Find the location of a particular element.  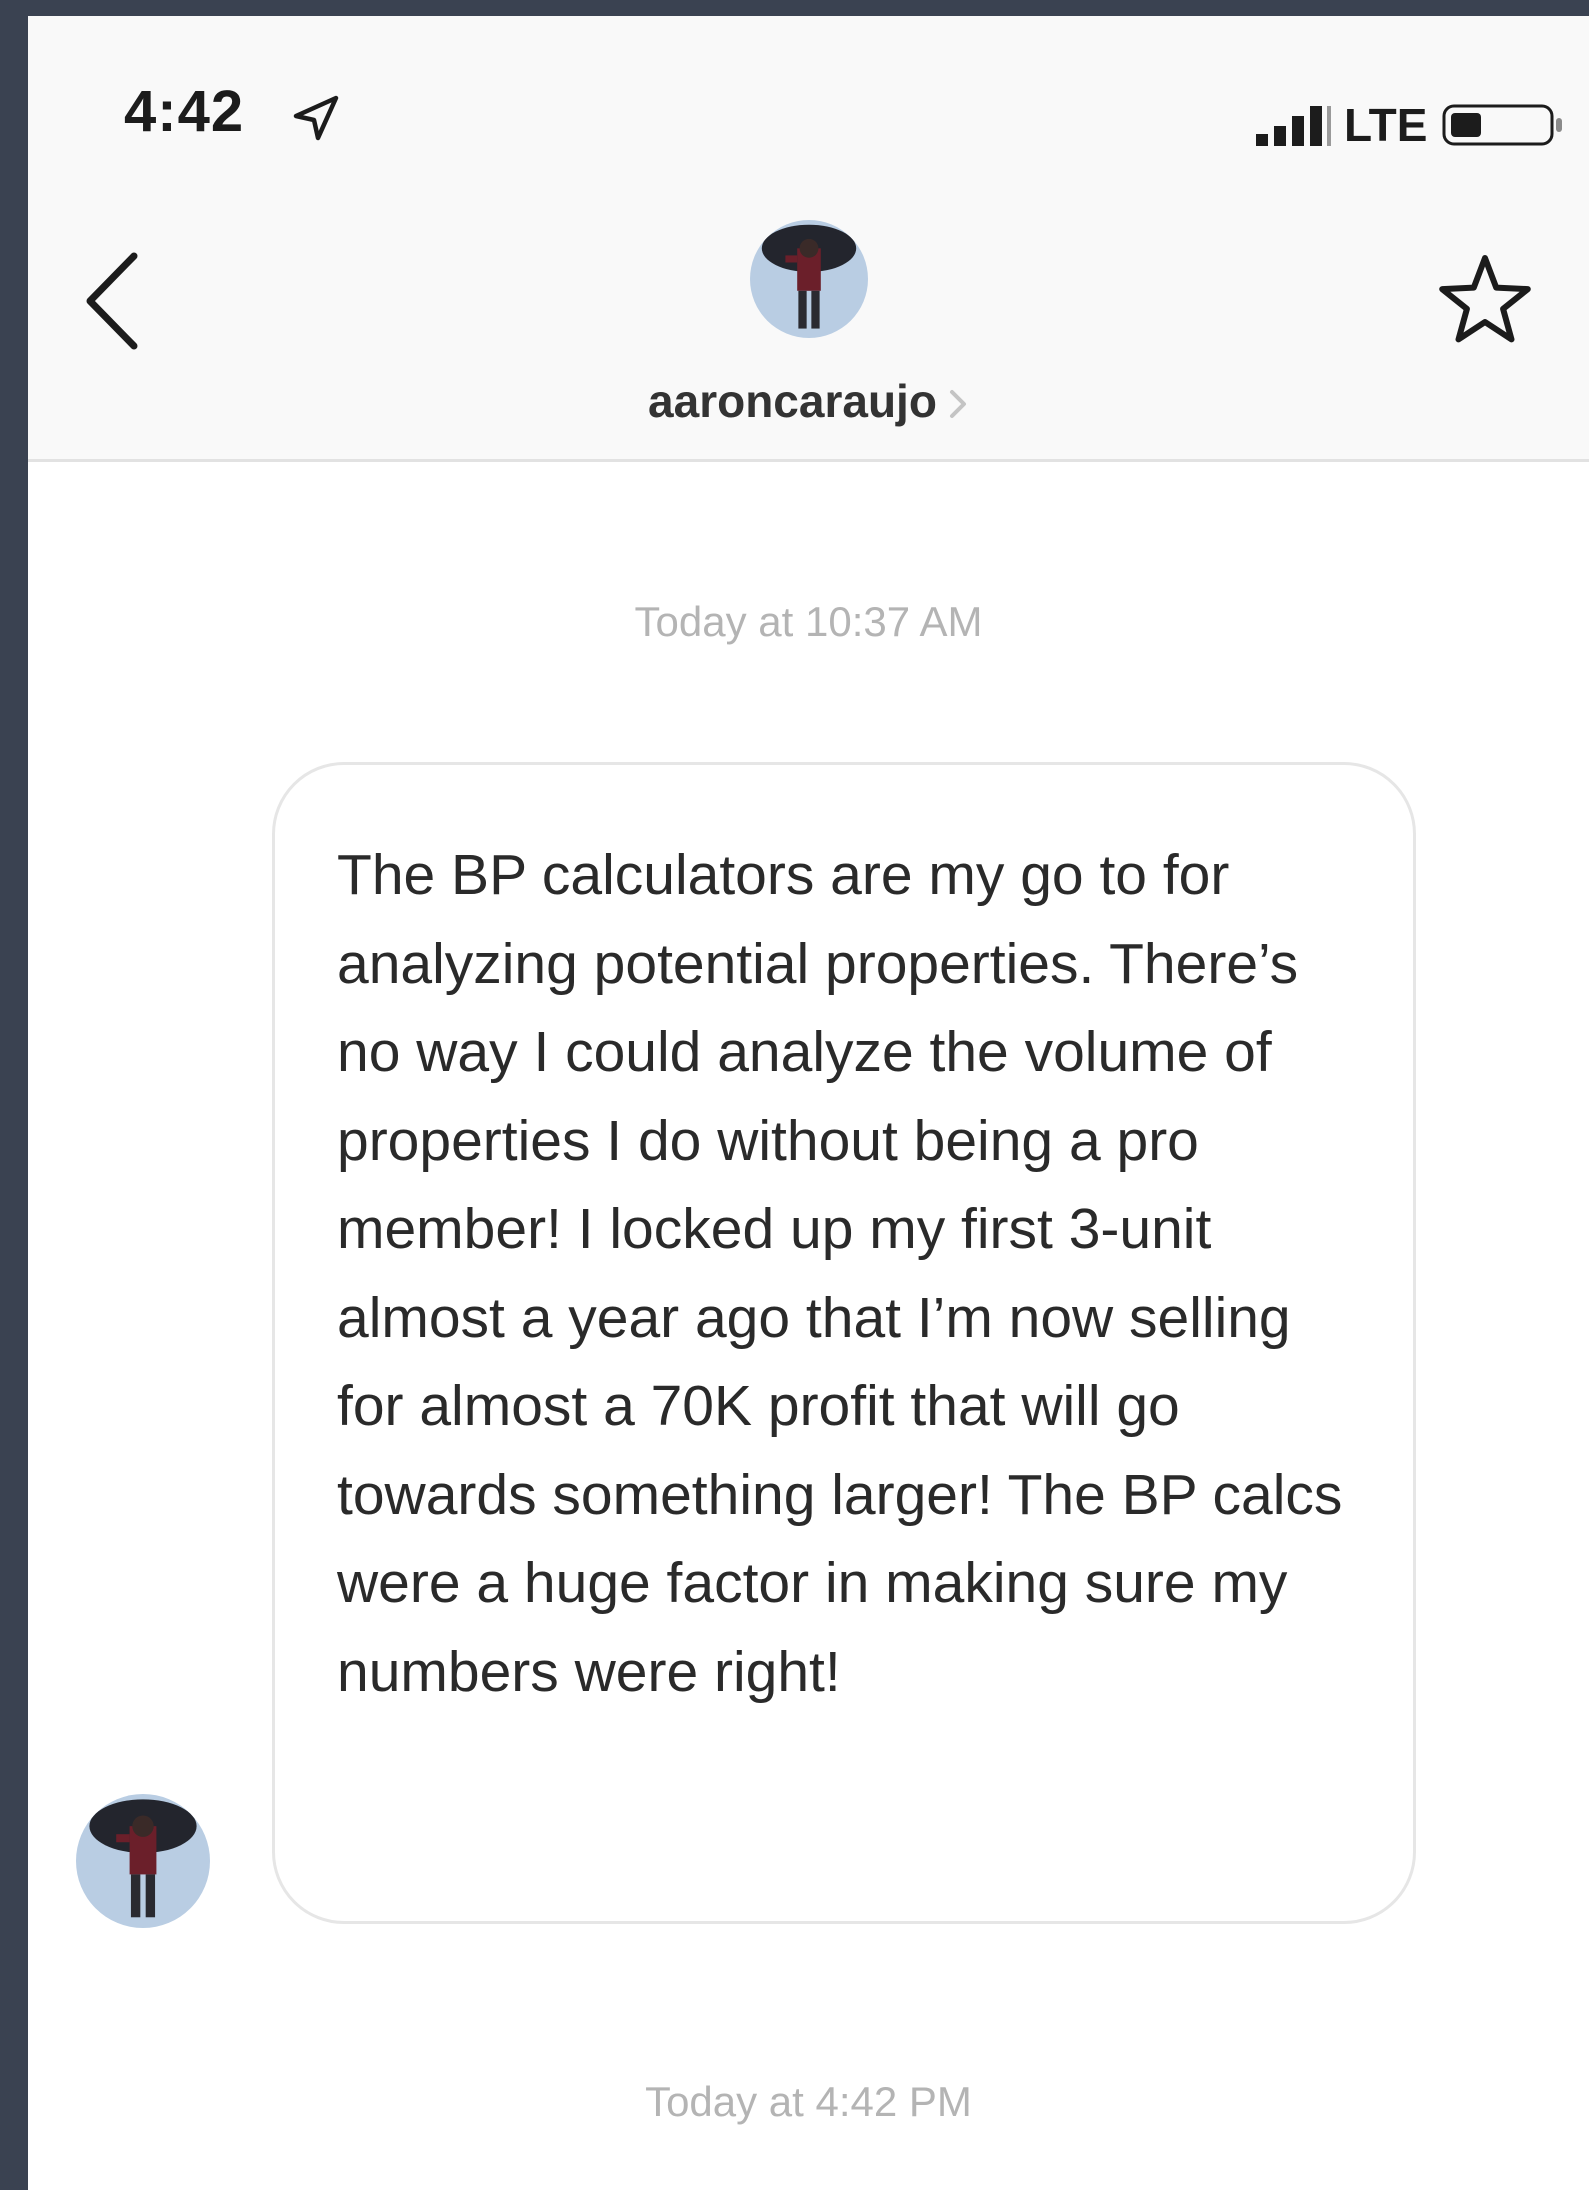

star-icon is located at coordinates (1485, 299).